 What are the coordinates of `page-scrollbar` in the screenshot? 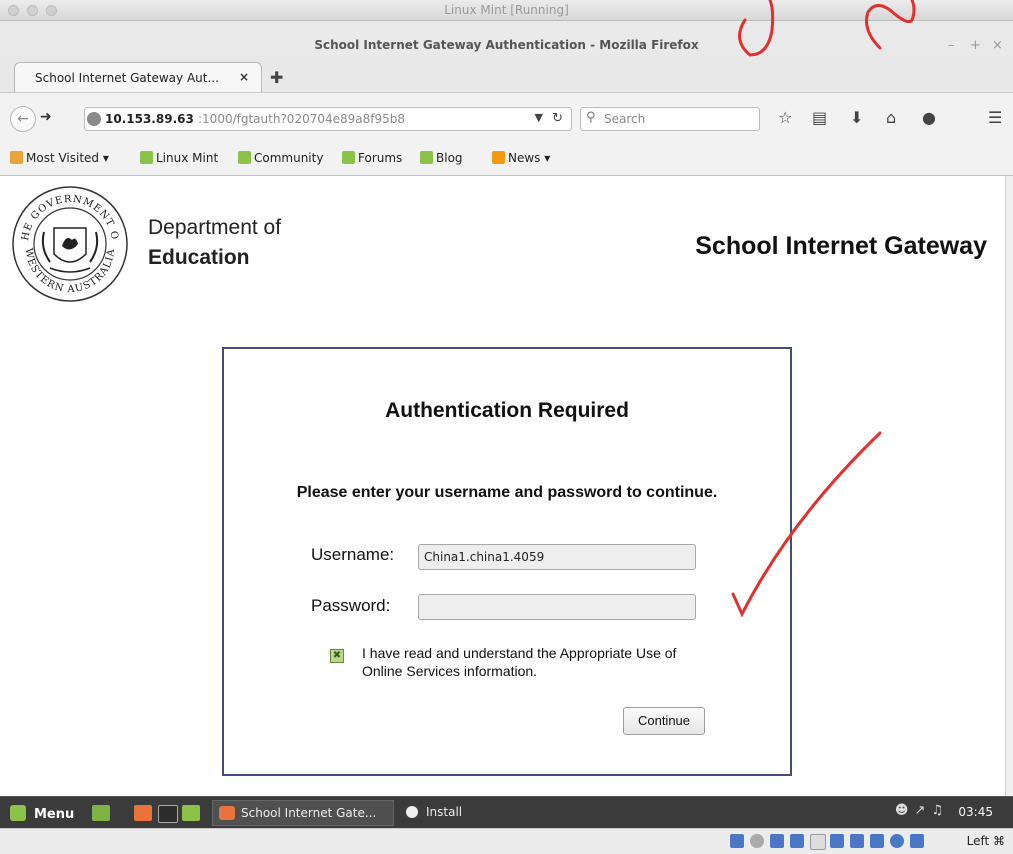 It's located at (1009, 486).